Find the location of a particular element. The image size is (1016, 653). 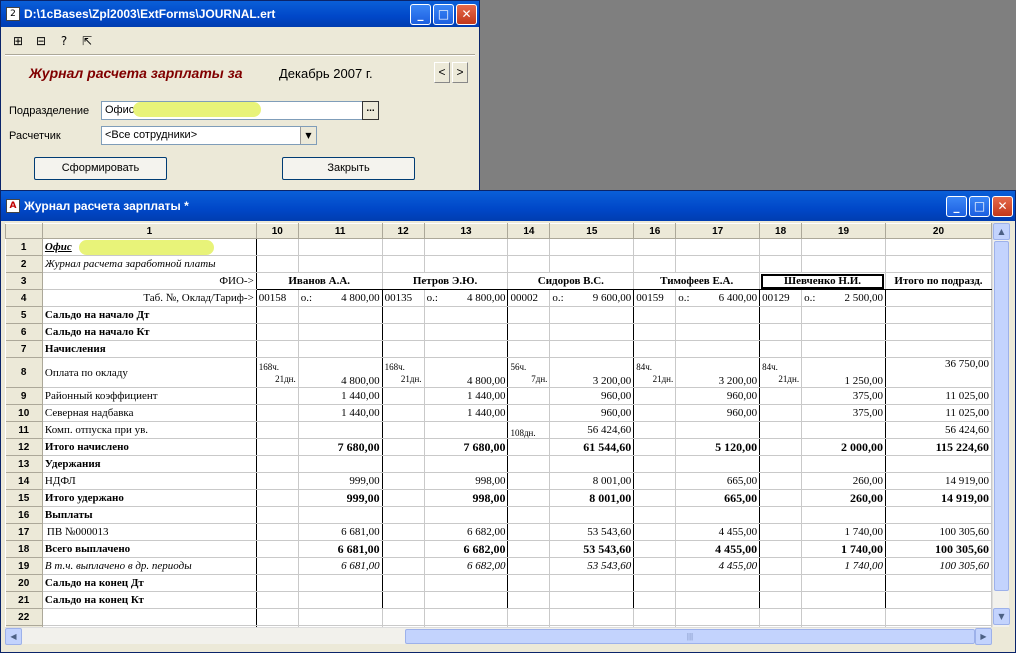

amount-cell: 6 681,00 is located at coordinates (340, 532).